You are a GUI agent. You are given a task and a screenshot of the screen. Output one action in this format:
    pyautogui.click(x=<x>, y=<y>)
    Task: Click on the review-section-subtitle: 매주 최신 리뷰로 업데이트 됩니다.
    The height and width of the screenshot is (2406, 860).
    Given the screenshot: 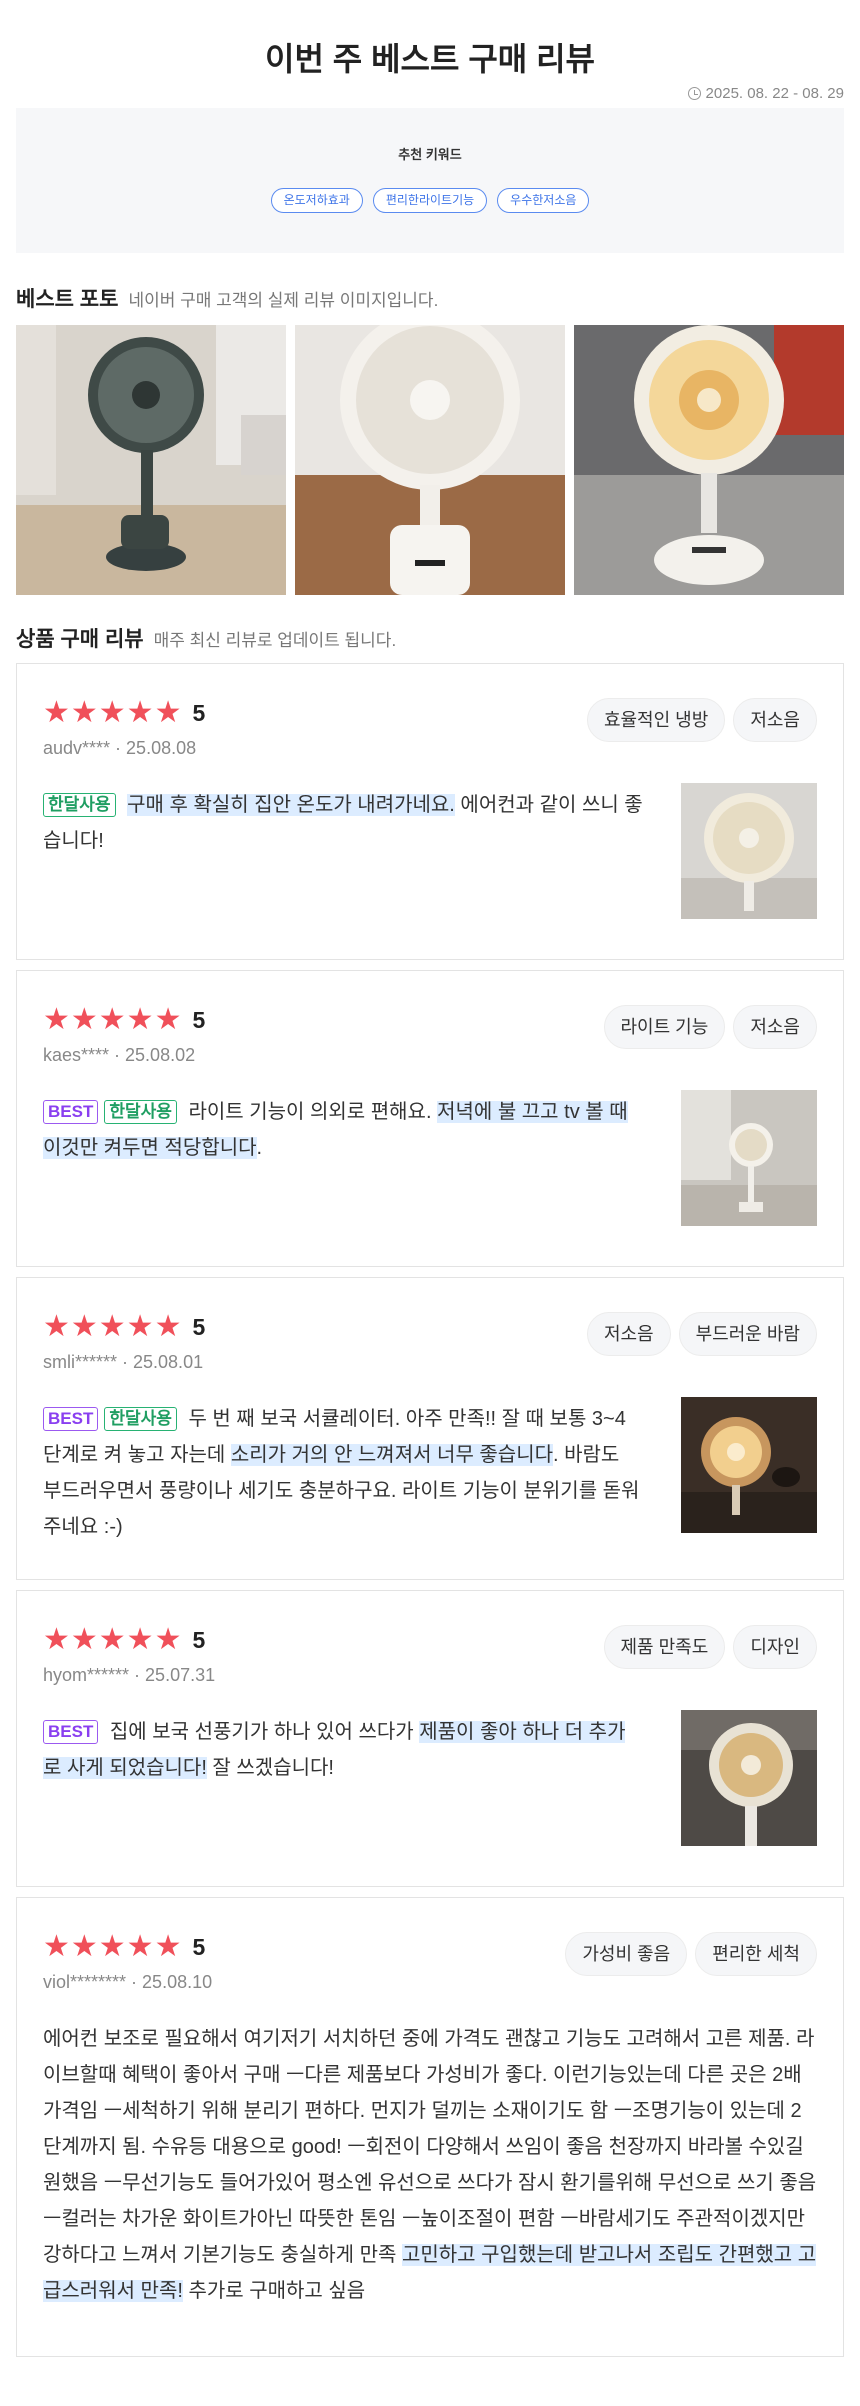 What is the action you would take?
    pyautogui.click(x=275, y=640)
    